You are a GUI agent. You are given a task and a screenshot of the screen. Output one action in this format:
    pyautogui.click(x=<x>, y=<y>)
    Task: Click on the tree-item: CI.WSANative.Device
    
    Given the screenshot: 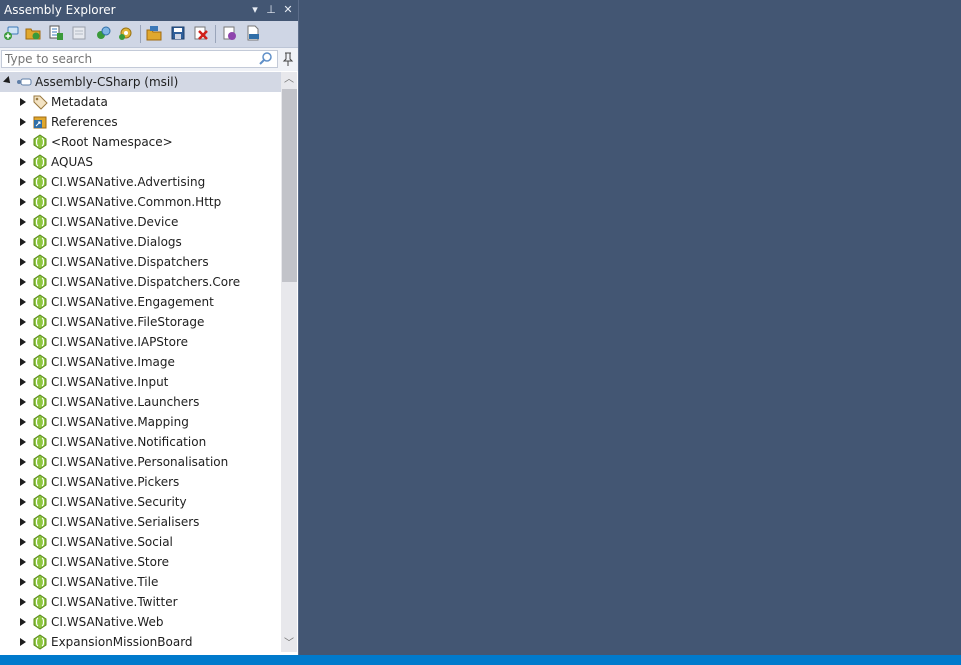 What is the action you would take?
    pyautogui.click(x=140, y=222)
    